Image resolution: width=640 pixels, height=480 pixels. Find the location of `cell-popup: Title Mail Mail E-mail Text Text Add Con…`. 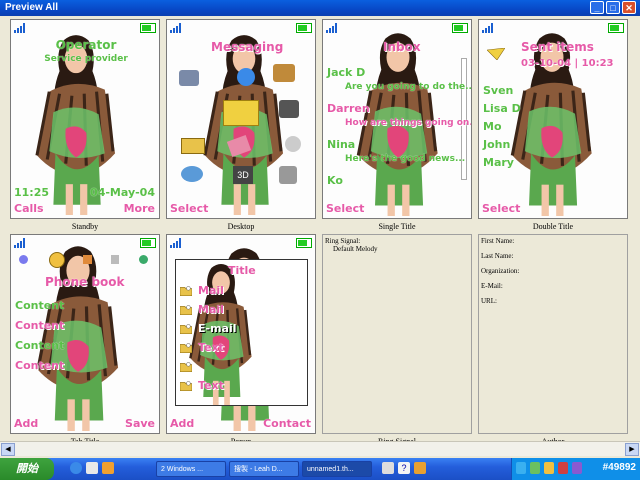

cell-popup: Title Mail Mail E-mail Text Text Add Con… is located at coordinates (241, 348).